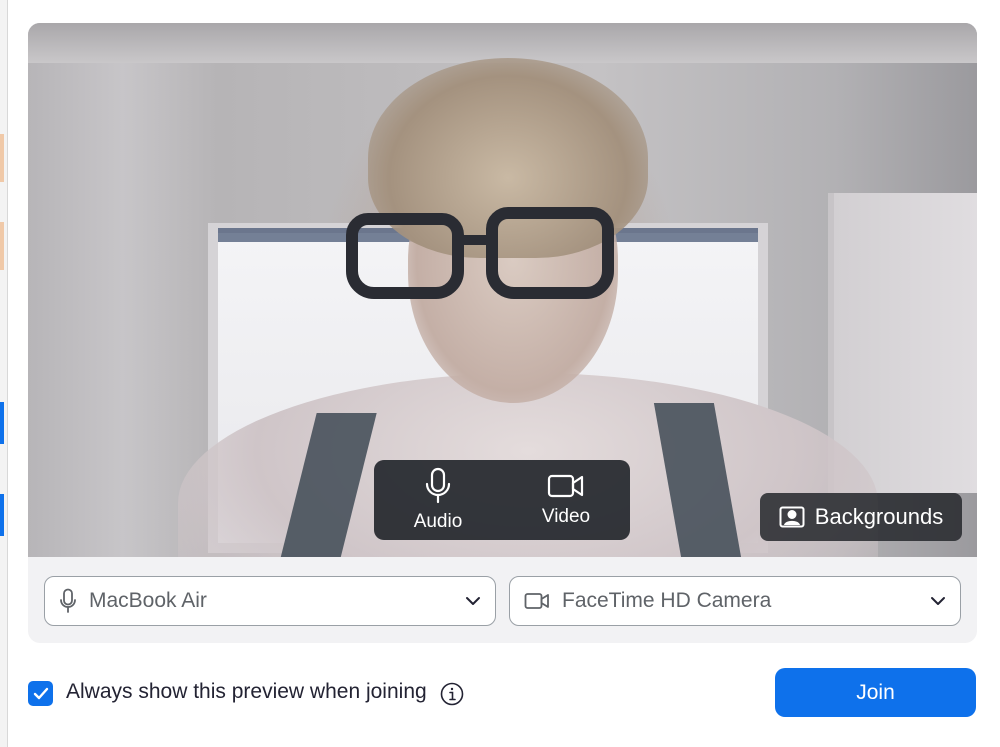  I want to click on backgrounds-icon, so click(792, 517).